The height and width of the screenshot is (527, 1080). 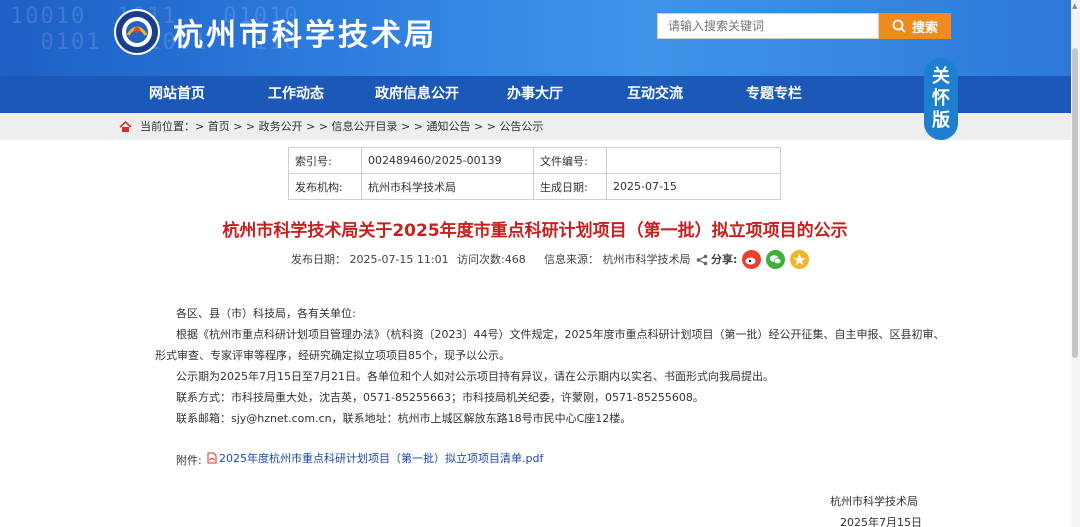 I want to click on nav-item-special-topics: 专题专栏, so click(x=774, y=94).